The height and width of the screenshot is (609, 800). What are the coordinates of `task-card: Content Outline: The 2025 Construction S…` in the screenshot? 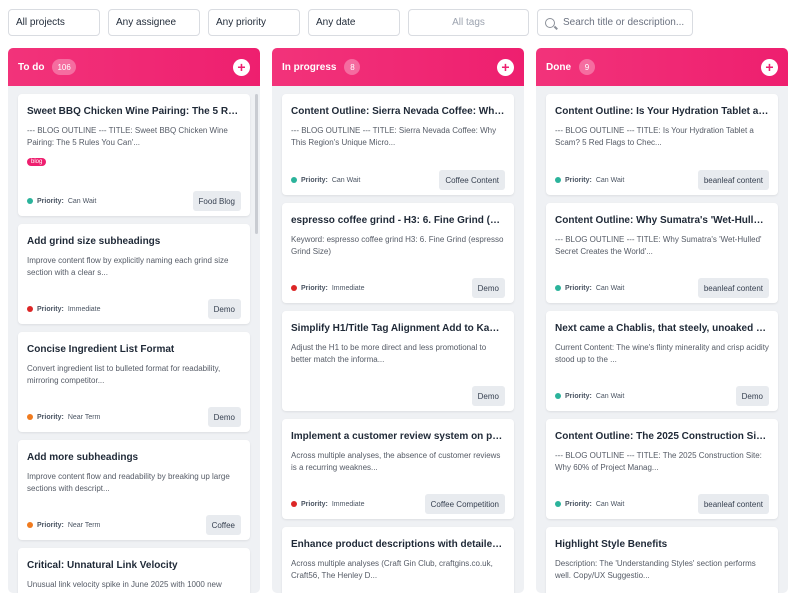 It's located at (662, 469).